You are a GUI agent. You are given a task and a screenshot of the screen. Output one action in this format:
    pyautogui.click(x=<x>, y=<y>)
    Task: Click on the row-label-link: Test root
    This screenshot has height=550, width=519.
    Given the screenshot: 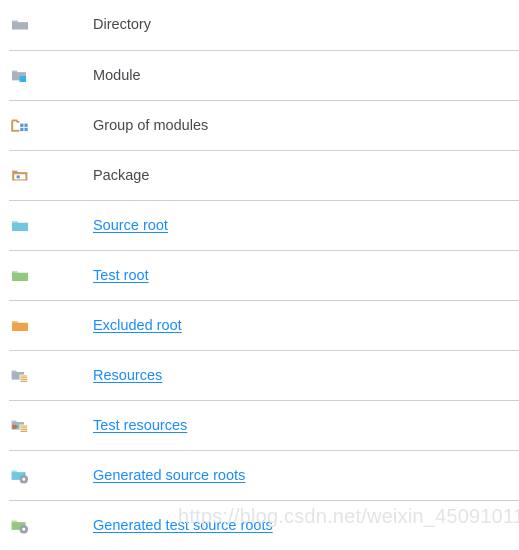 What is the action you would take?
    pyautogui.click(x=306, y=276)
    